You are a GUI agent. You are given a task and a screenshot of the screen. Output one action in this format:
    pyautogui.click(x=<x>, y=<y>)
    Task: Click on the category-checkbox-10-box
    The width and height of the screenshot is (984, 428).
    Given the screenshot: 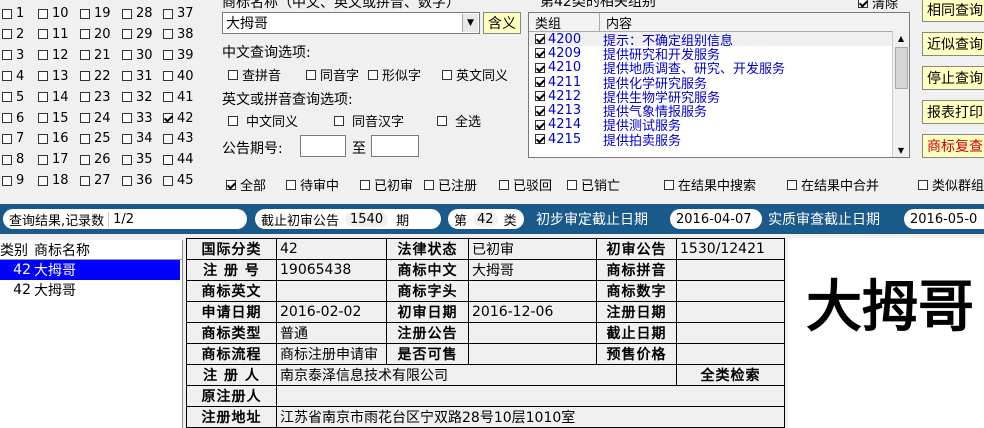 What is the action you would take?
    pyautogui.click(x=43, y=13)
    